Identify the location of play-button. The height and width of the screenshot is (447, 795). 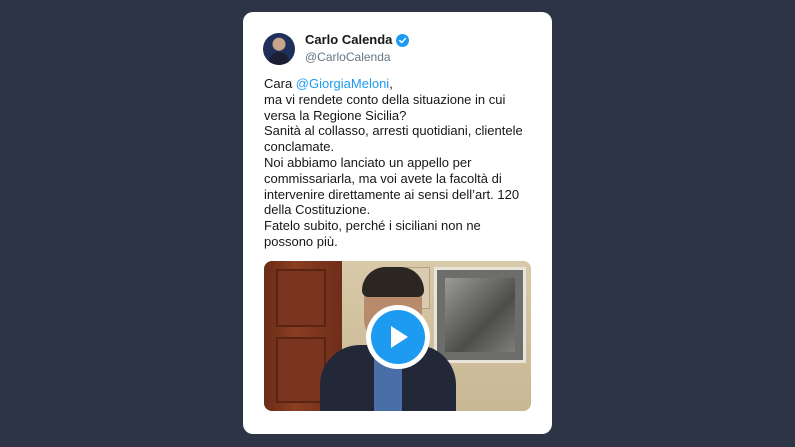
(398, 337).